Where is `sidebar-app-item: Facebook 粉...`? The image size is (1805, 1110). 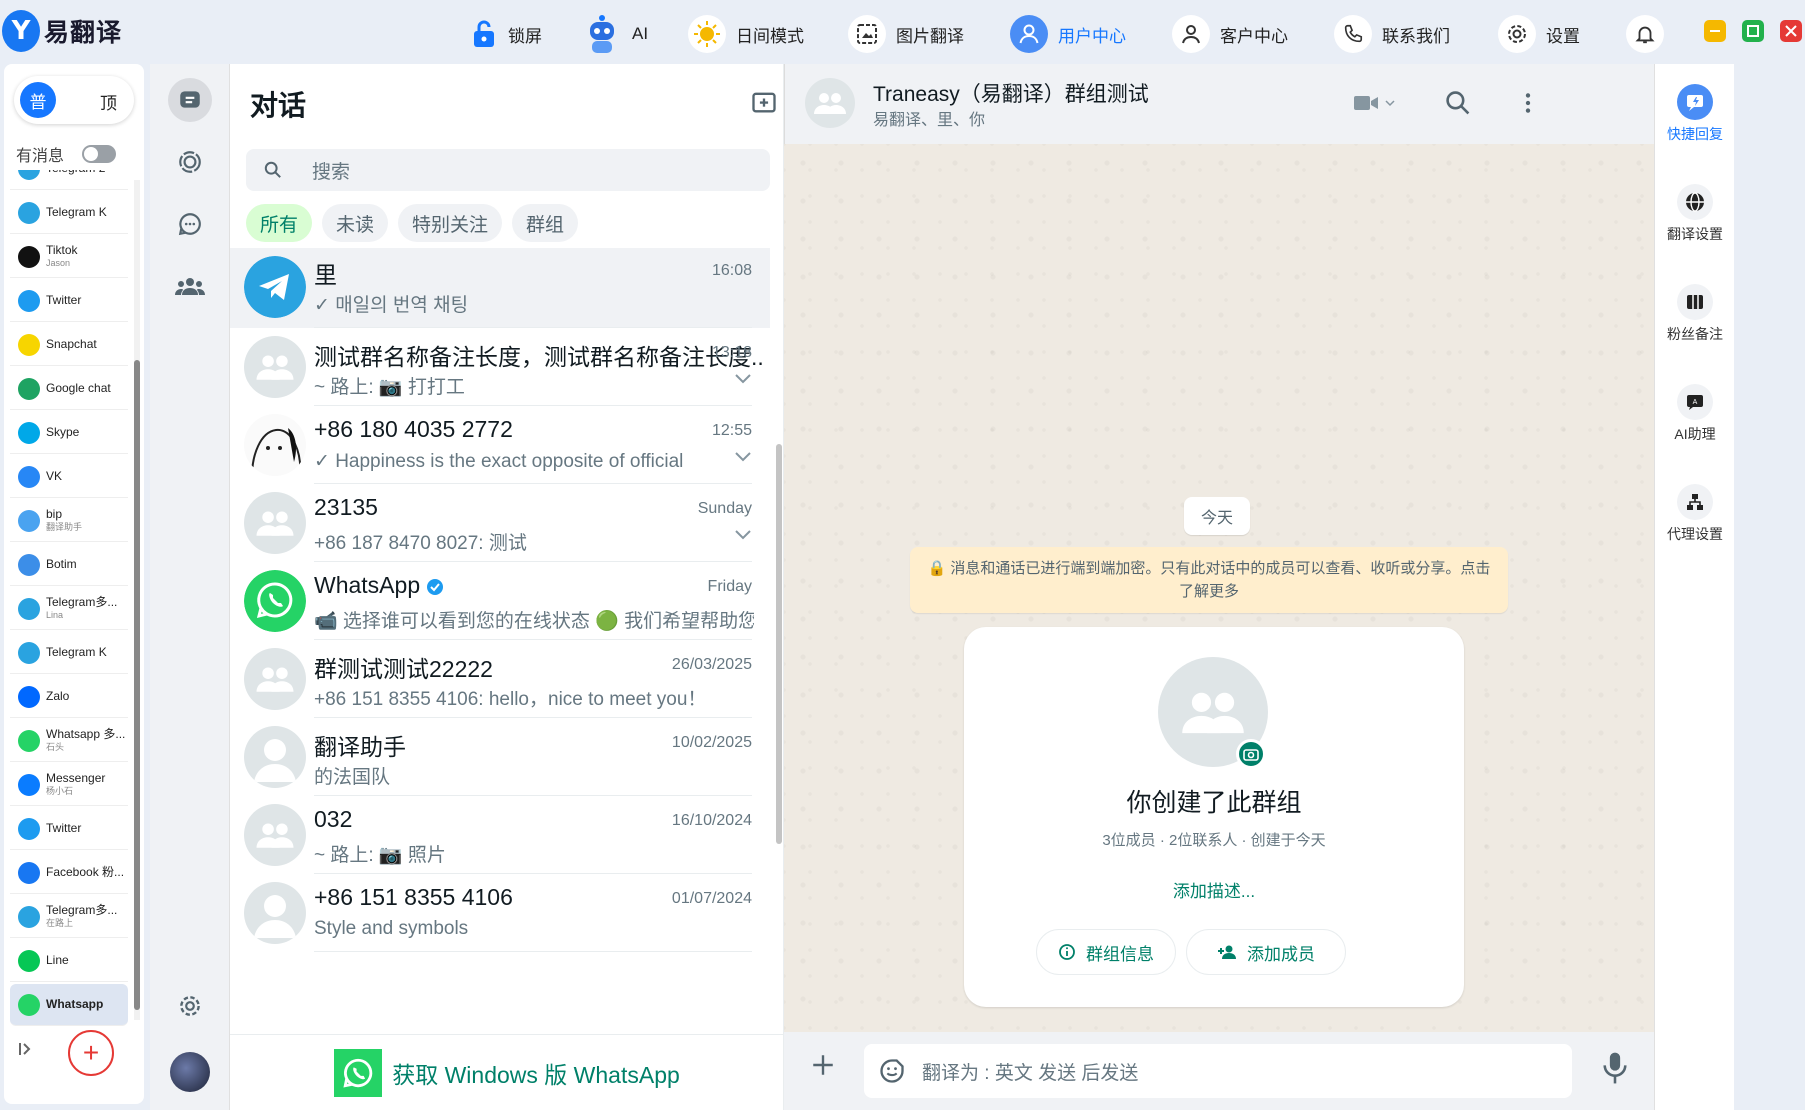
sidebar-app-item: Facebook 粉... is located at coordinates (69, 873).